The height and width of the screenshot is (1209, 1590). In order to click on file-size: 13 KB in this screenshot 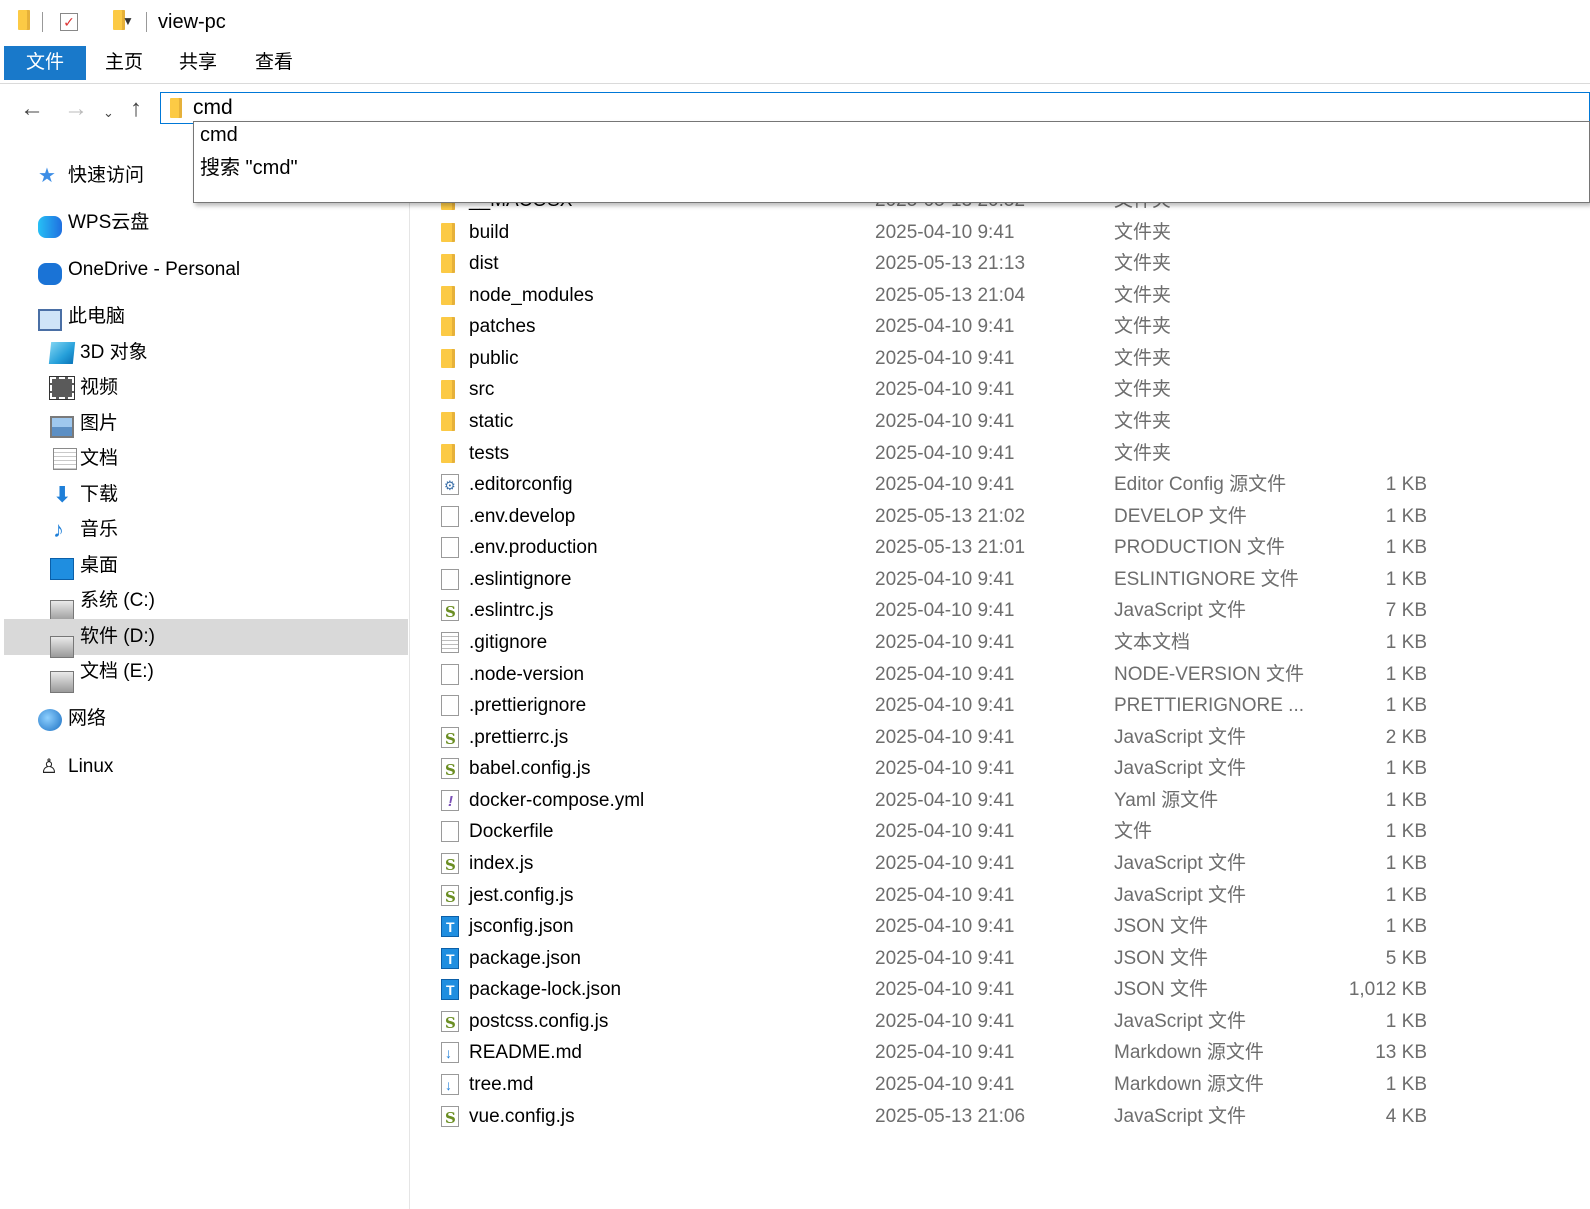, I will do `click(1401, 1053)`.